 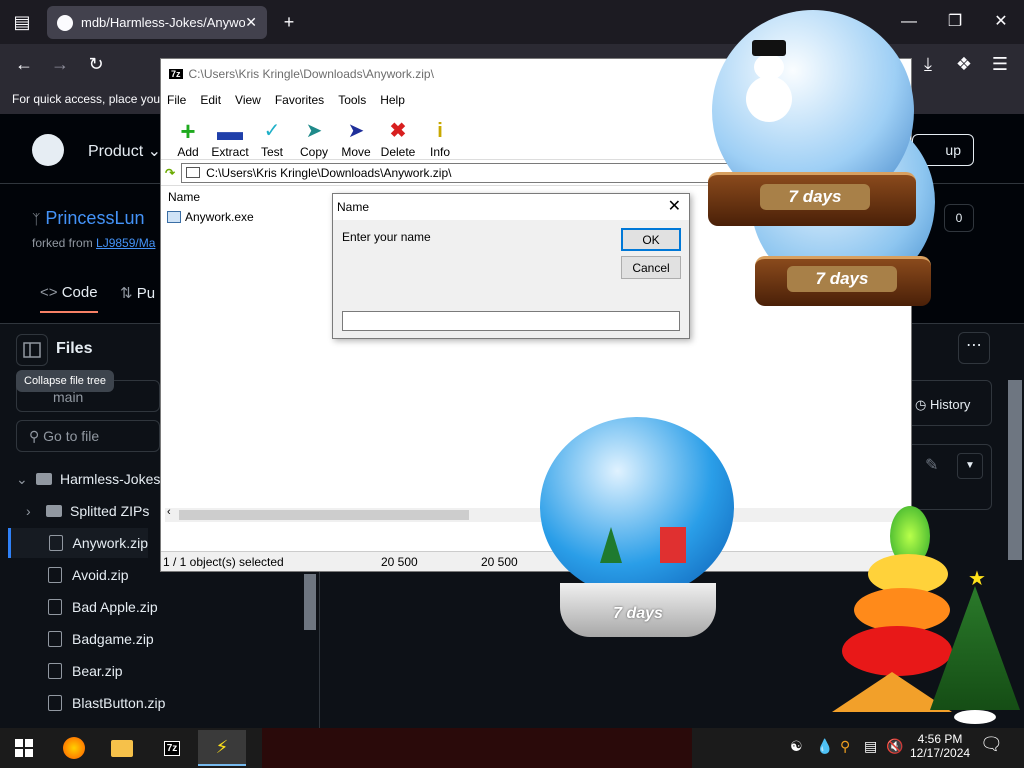 What do you see at coordinates (36, 219) in the screenshot?
I see `fork-icon: ᛉ` at bounding box center [36, 219].